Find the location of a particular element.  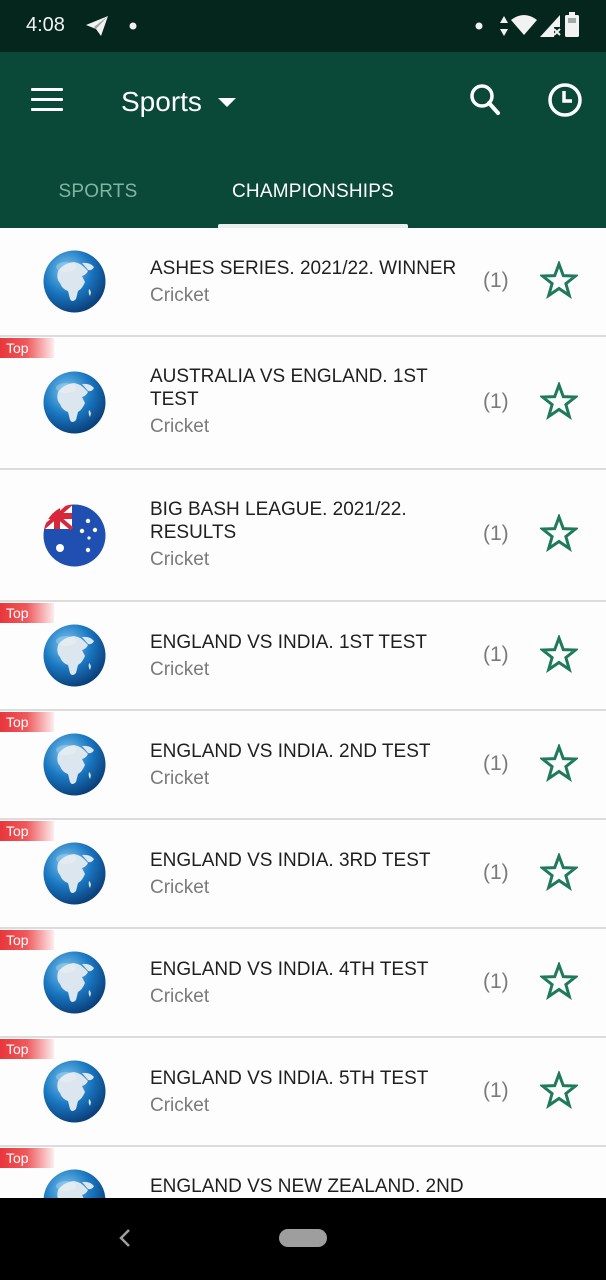

australia-flag-icon is located at coordinates (74, 535).